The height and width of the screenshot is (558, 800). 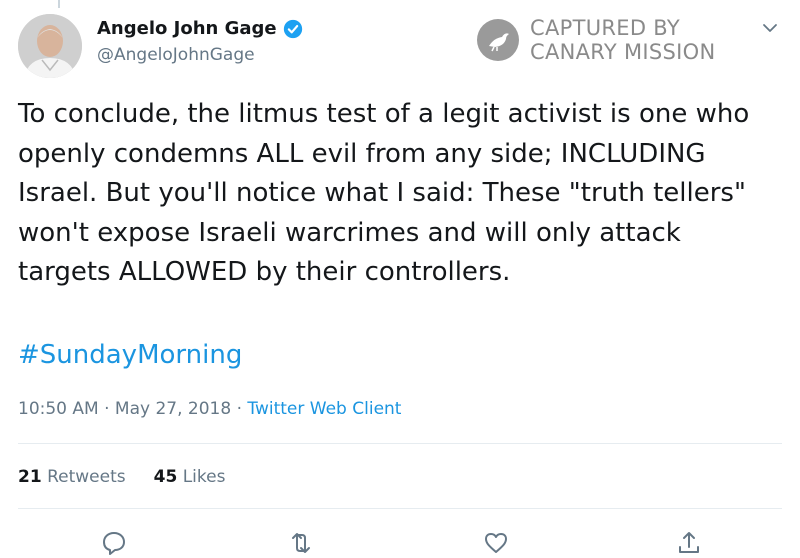 What do you see at coordinates (130, 355) in the screenshot?
I see `hashtag-link: #SundayMorning` at bounding box center [130, 355].